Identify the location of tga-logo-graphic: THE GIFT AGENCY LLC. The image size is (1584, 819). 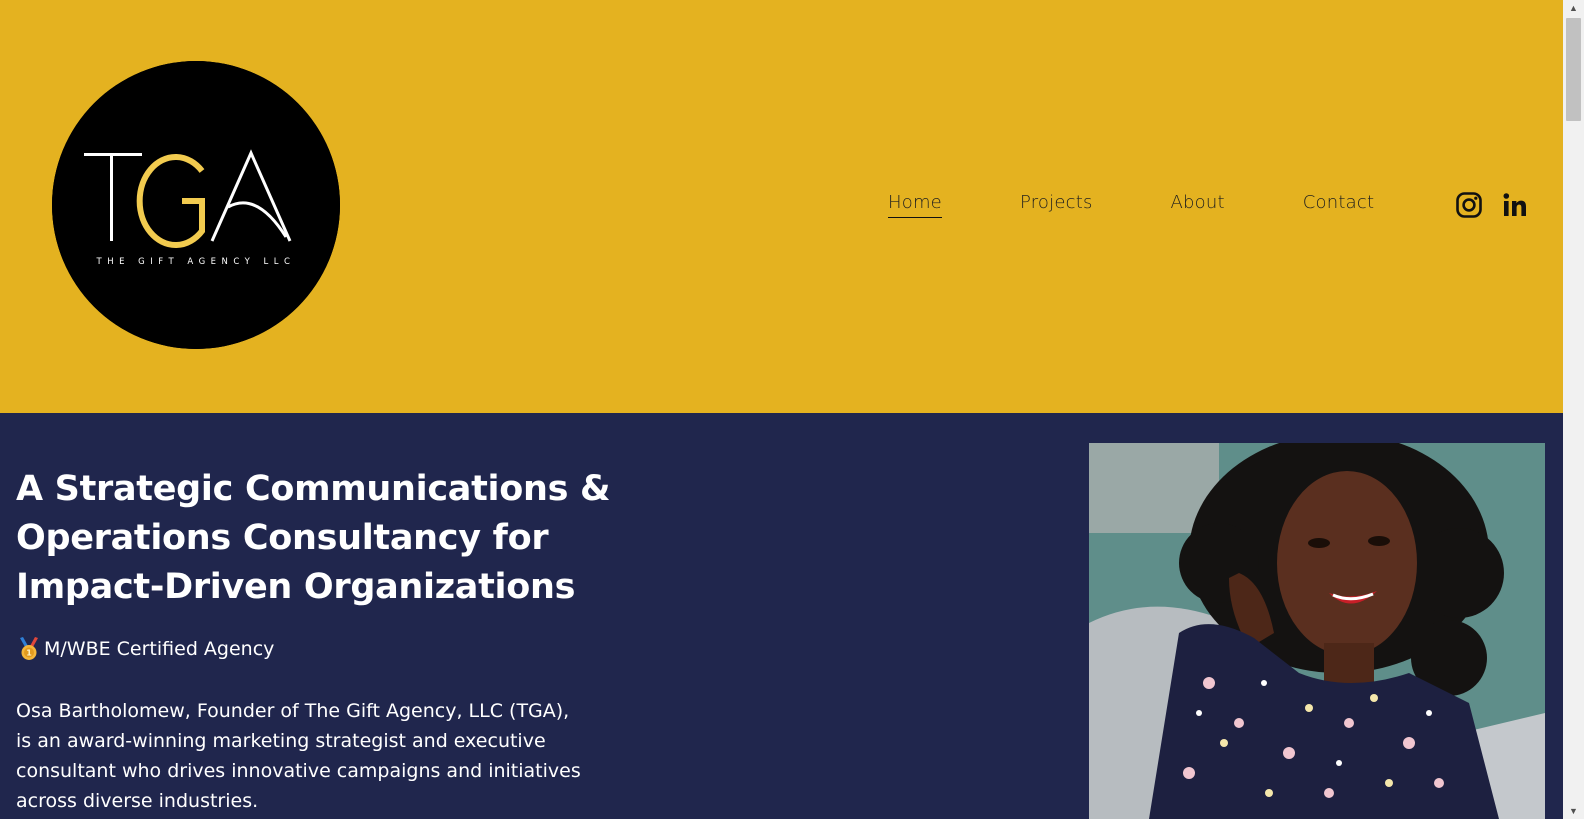
(196, 205).